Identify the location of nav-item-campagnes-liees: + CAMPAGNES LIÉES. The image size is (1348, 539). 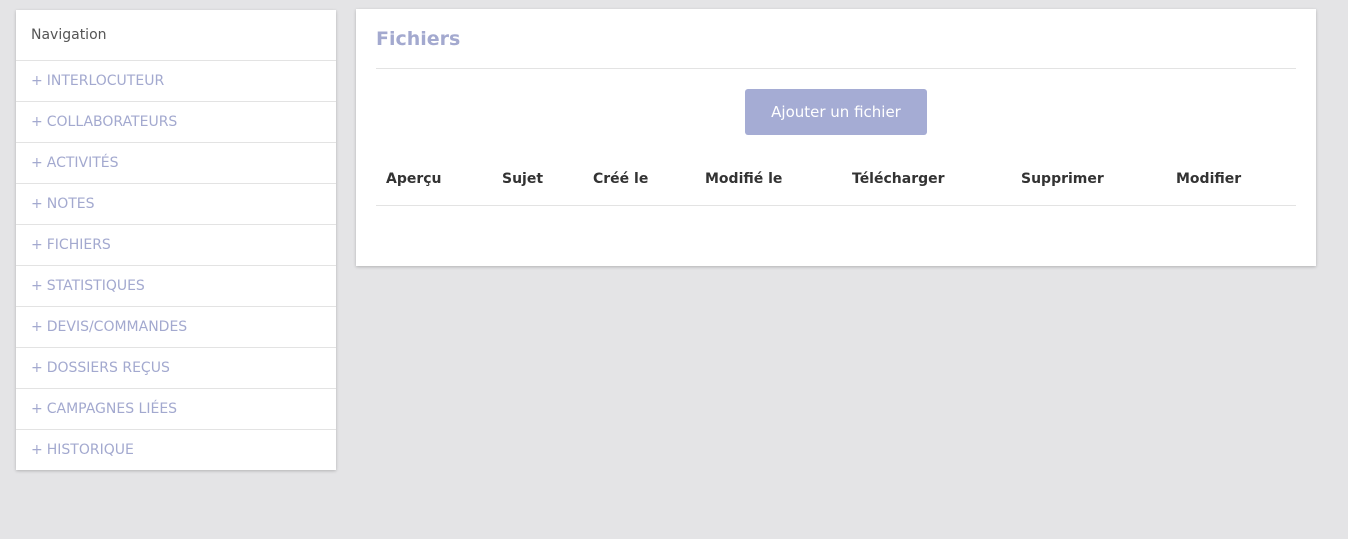
(176, 409).